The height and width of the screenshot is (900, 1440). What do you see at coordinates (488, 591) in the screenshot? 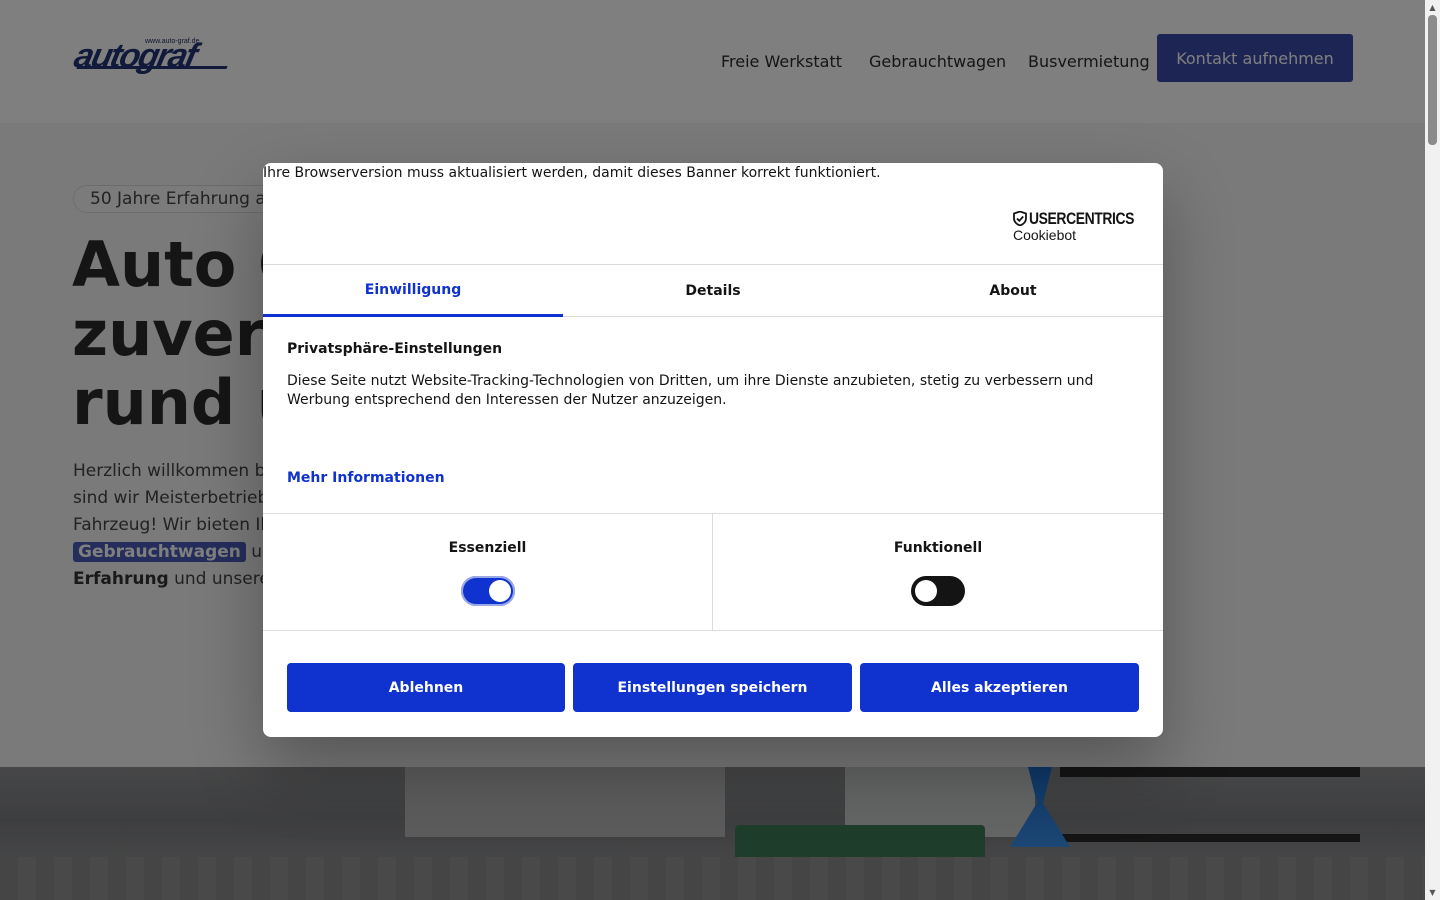
I see `toggle-essenziell` at bounding box center [488, 591].